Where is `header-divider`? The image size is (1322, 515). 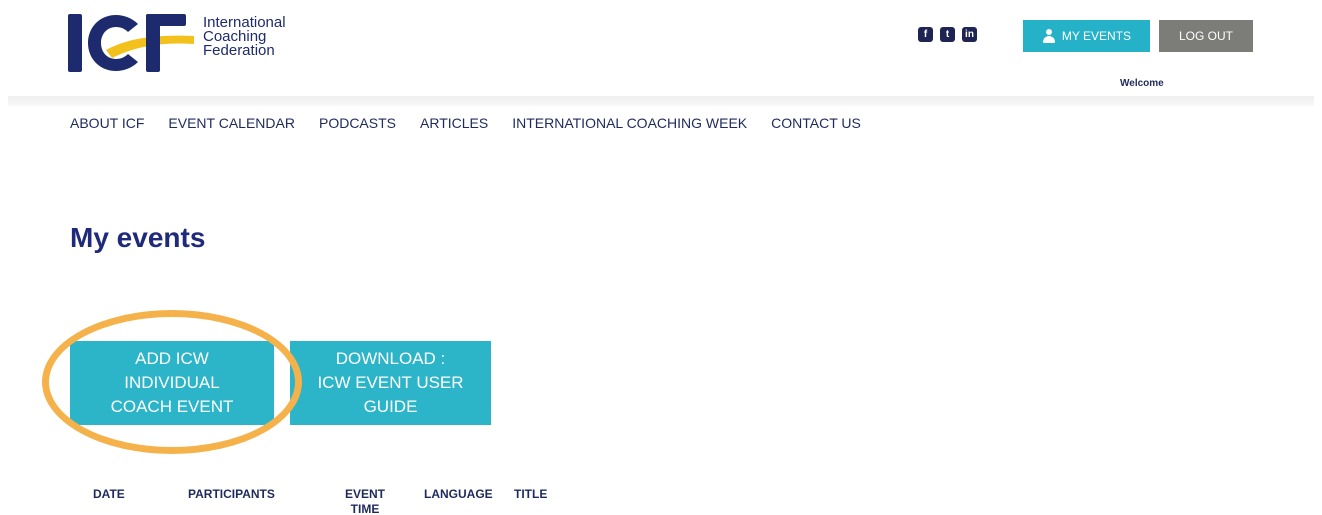 header-divider is located at coordinates (661, 101).